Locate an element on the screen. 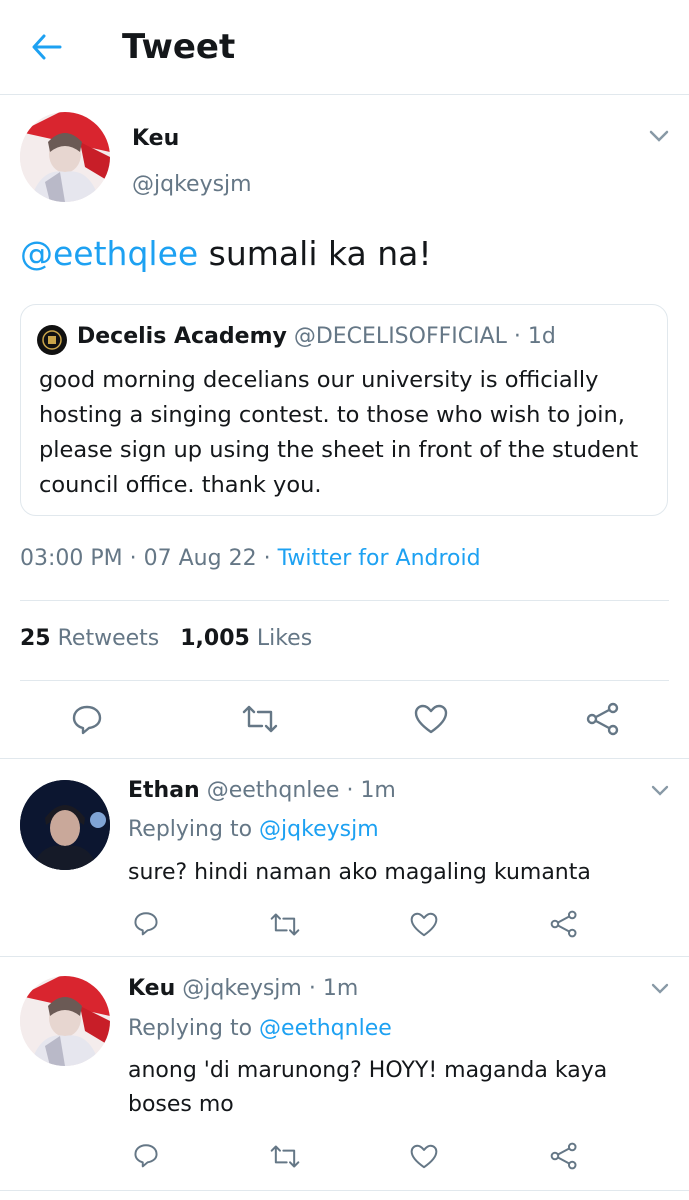 The width and height of the screenshot is (689, 1200). quoted-avatar is located at coordinates (52, 340).